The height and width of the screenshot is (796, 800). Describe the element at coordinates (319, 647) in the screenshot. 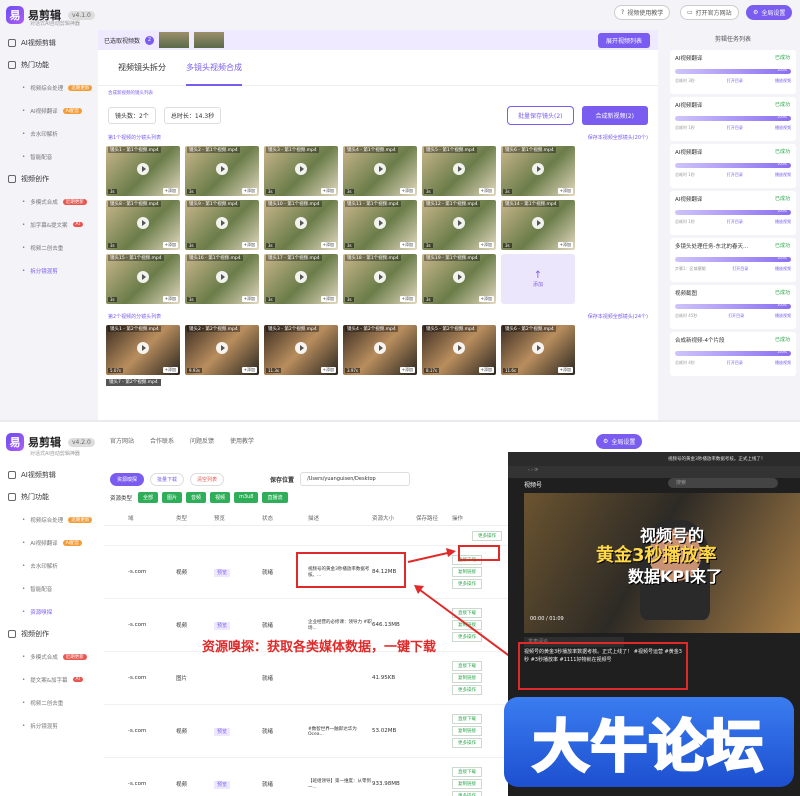

I see `annotation-text: 资源嗅探：获取各类媒体数据，一键下载` at that location.